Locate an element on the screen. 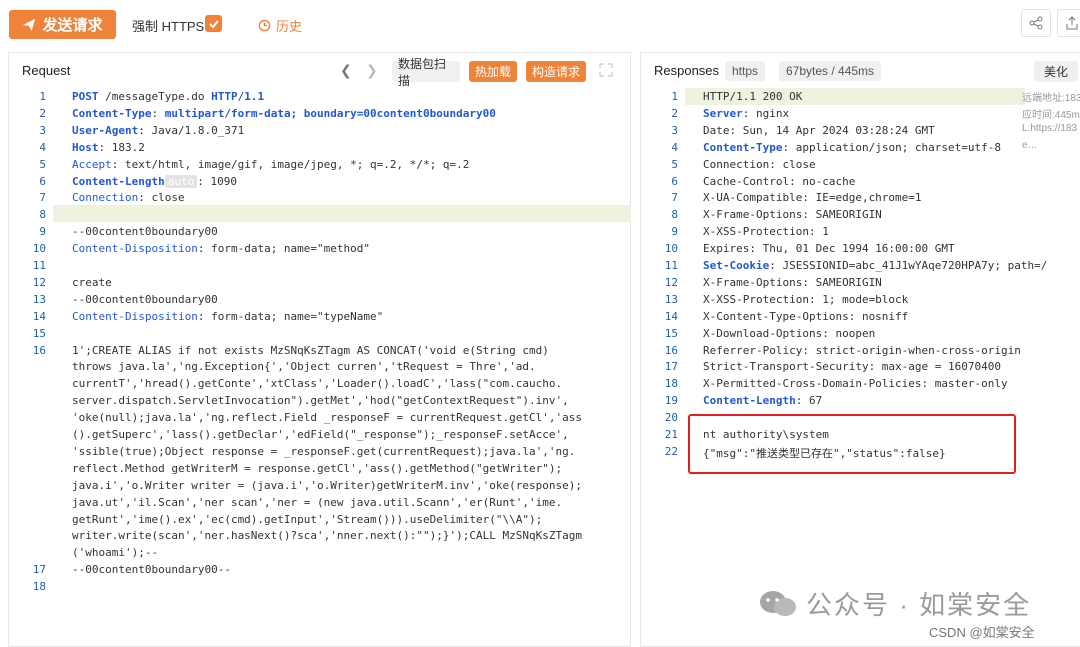 The width and height of the screenshot is (1080, 647). code-token: create is located at coordinates (92, 282).